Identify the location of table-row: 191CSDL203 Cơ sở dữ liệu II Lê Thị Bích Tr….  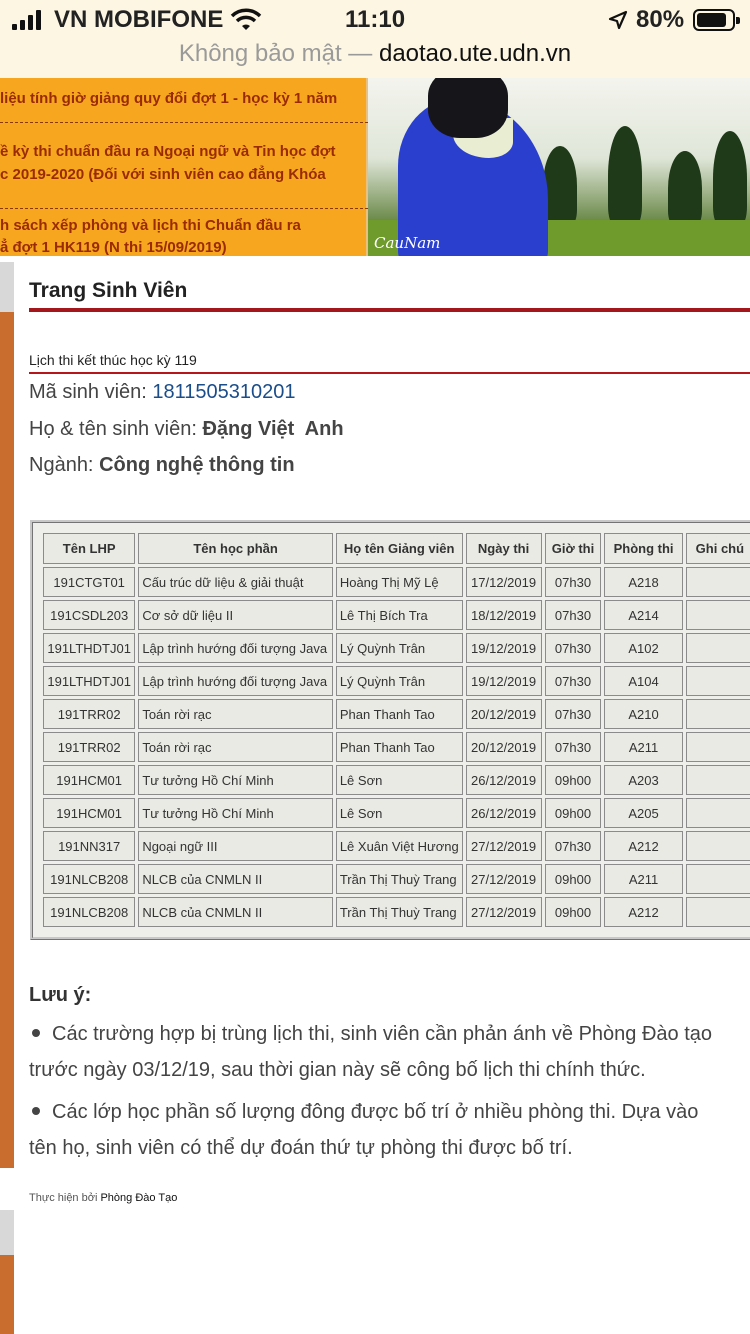
(396, 615).